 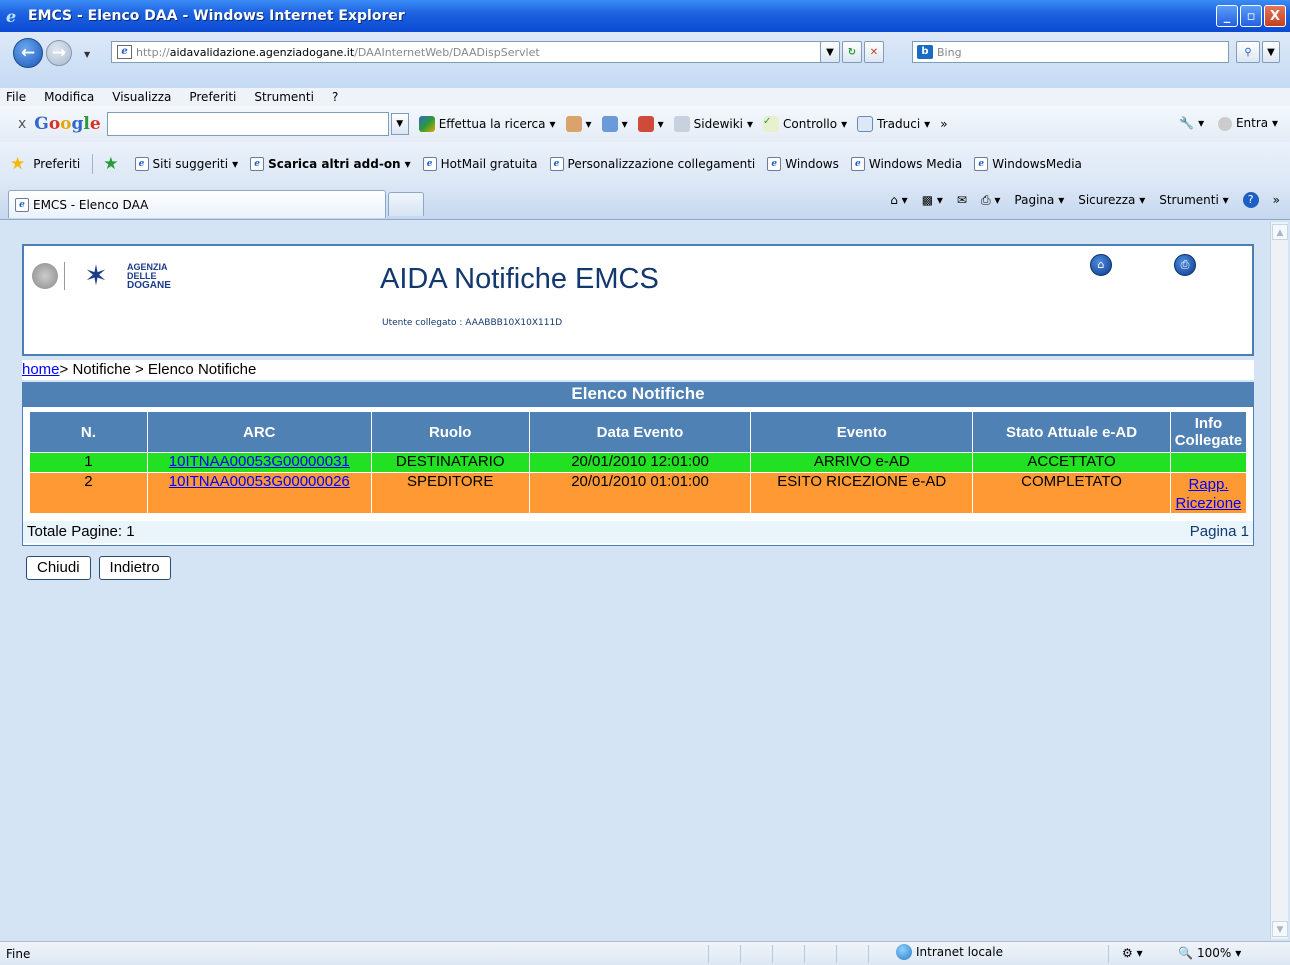 I want to click on print-icon: ⎙, so click(x=1185, y=265).